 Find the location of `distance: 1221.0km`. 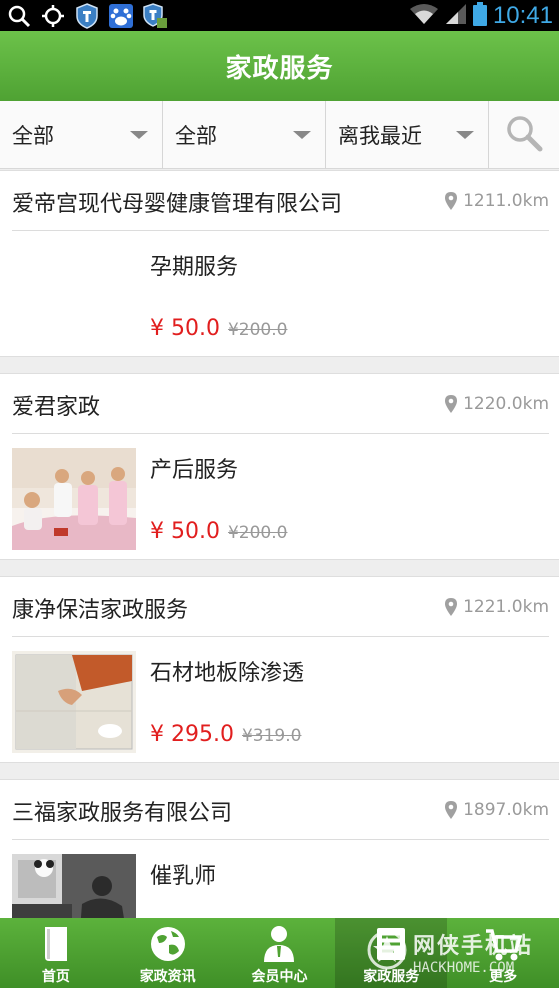

distance: 1221.0km is located at coordinates (497, 607).